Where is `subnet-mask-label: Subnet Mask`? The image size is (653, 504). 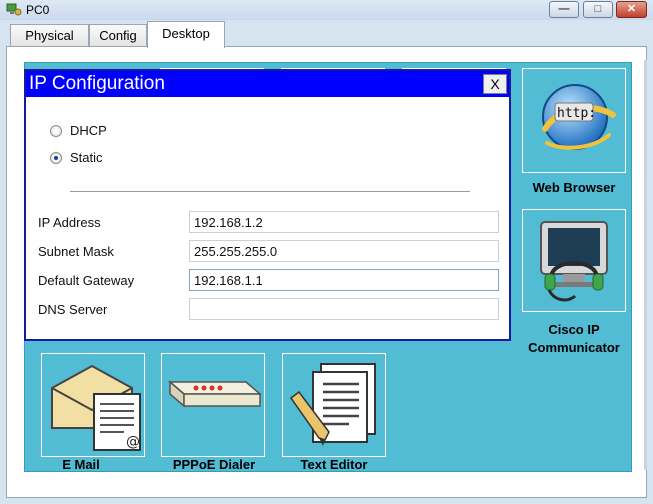 subnet-mask-label: Subnet Mask is located at coordinates (76, 251).